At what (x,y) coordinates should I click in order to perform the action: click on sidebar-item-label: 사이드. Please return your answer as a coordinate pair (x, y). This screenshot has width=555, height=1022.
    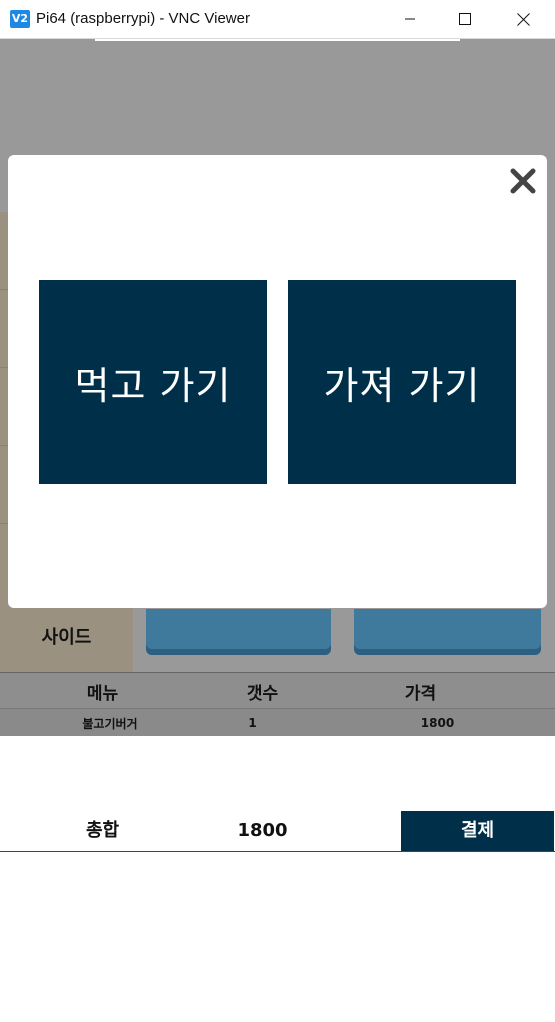
    Looking at the image, I should click on (66, 637).